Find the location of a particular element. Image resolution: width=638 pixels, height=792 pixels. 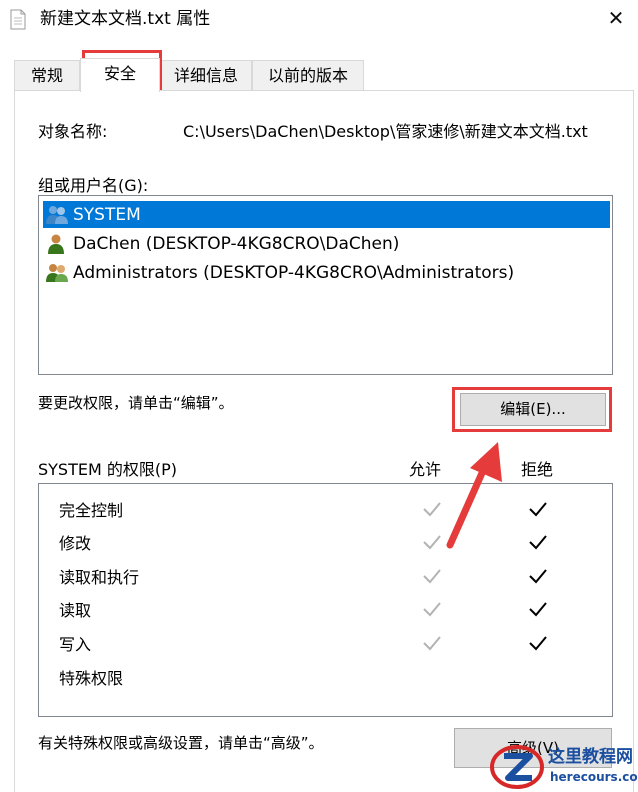

close-button: ✕ is located at coordinates (616, 18).